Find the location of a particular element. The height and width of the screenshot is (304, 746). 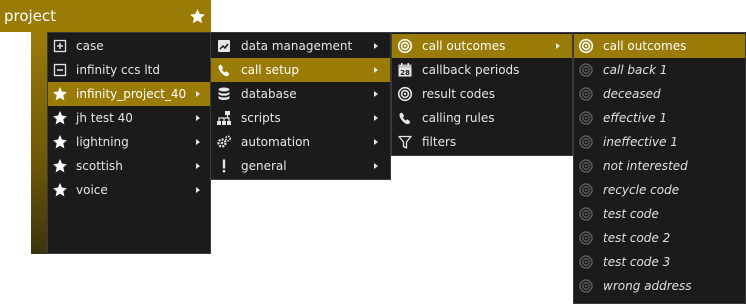

outcome-item-wrong-address: wrong address is located at coordinates (659, 286).